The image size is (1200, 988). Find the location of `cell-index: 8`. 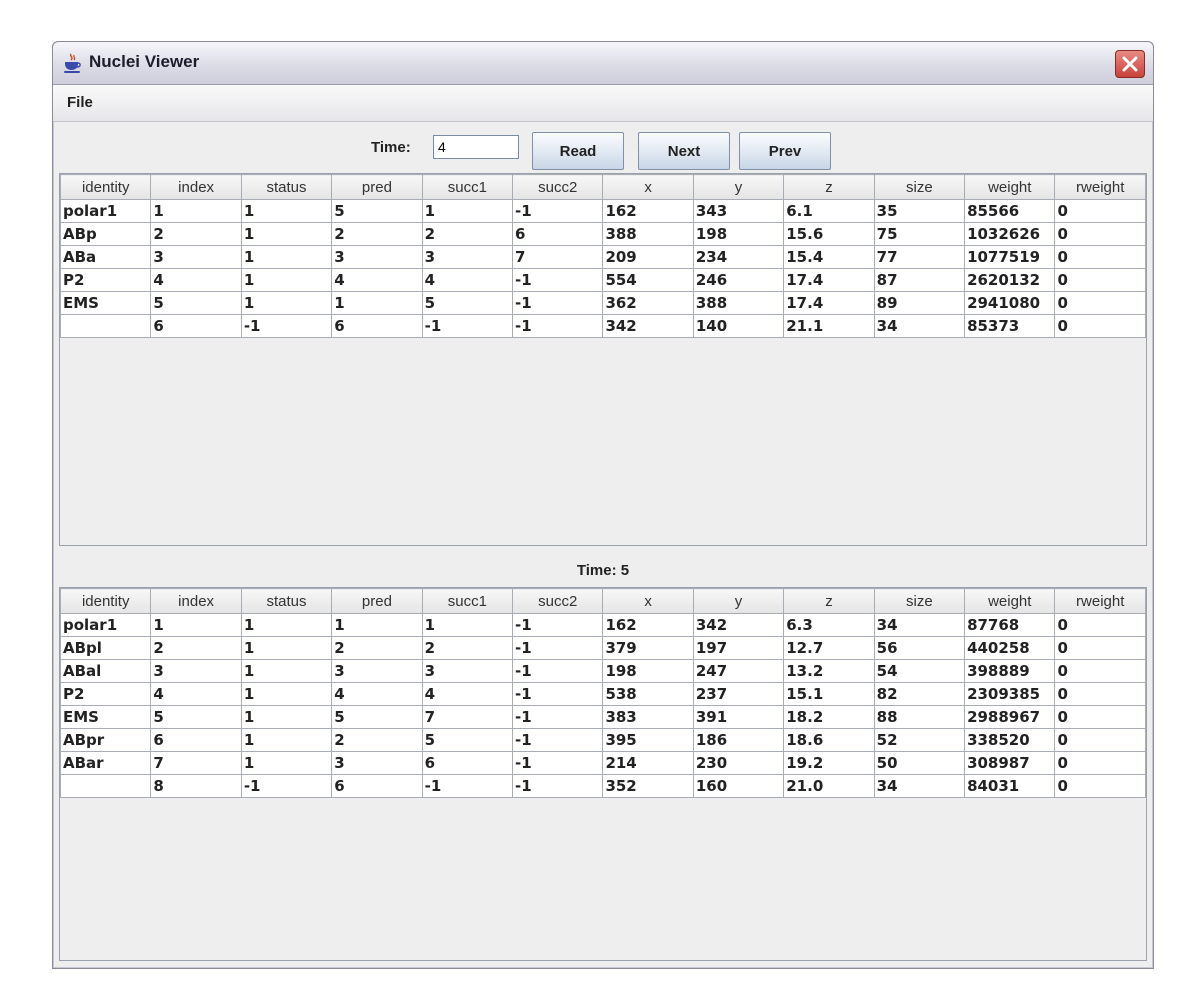

cell-index: 8 is located at coordinates (196, 786).